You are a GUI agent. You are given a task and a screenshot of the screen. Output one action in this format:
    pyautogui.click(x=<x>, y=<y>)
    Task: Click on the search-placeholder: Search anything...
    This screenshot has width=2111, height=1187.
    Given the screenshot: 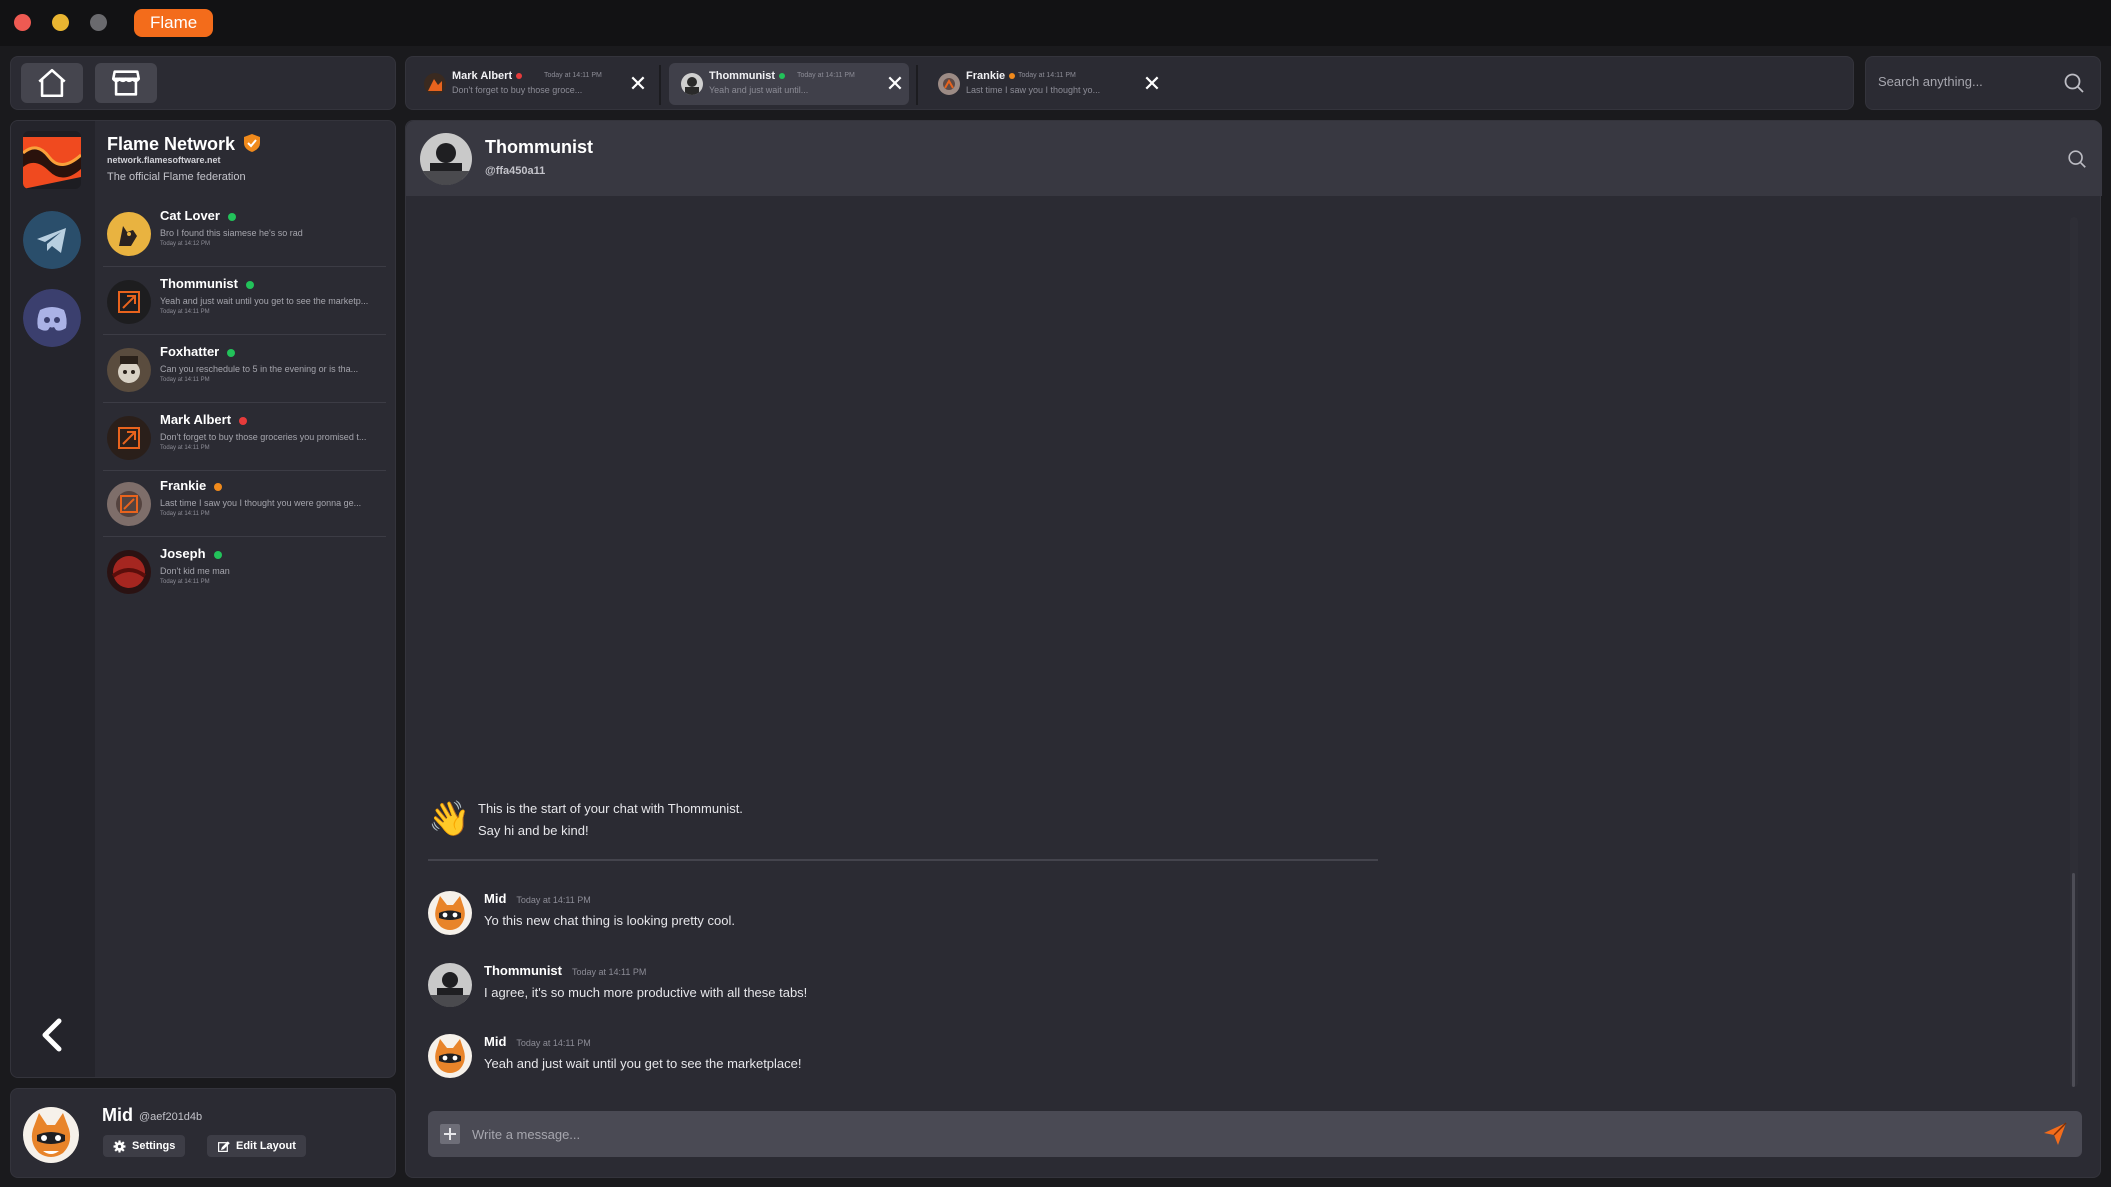 What is the action you would take?
    pyautogui.click(x=1930, y=81)
    